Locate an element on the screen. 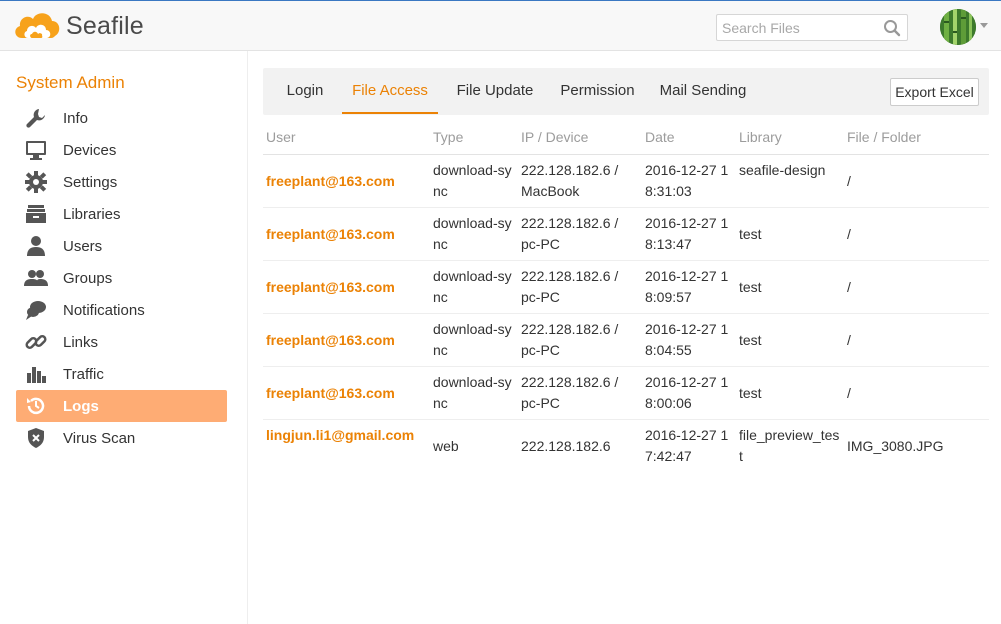  search-input is located at coordinates (799, 28).